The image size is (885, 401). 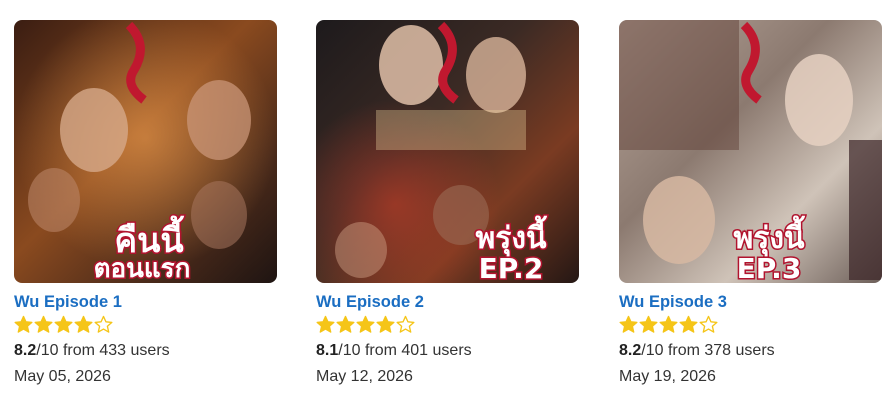 I want to click on air-date: May 19, 2026, so click(x=667, y=376).